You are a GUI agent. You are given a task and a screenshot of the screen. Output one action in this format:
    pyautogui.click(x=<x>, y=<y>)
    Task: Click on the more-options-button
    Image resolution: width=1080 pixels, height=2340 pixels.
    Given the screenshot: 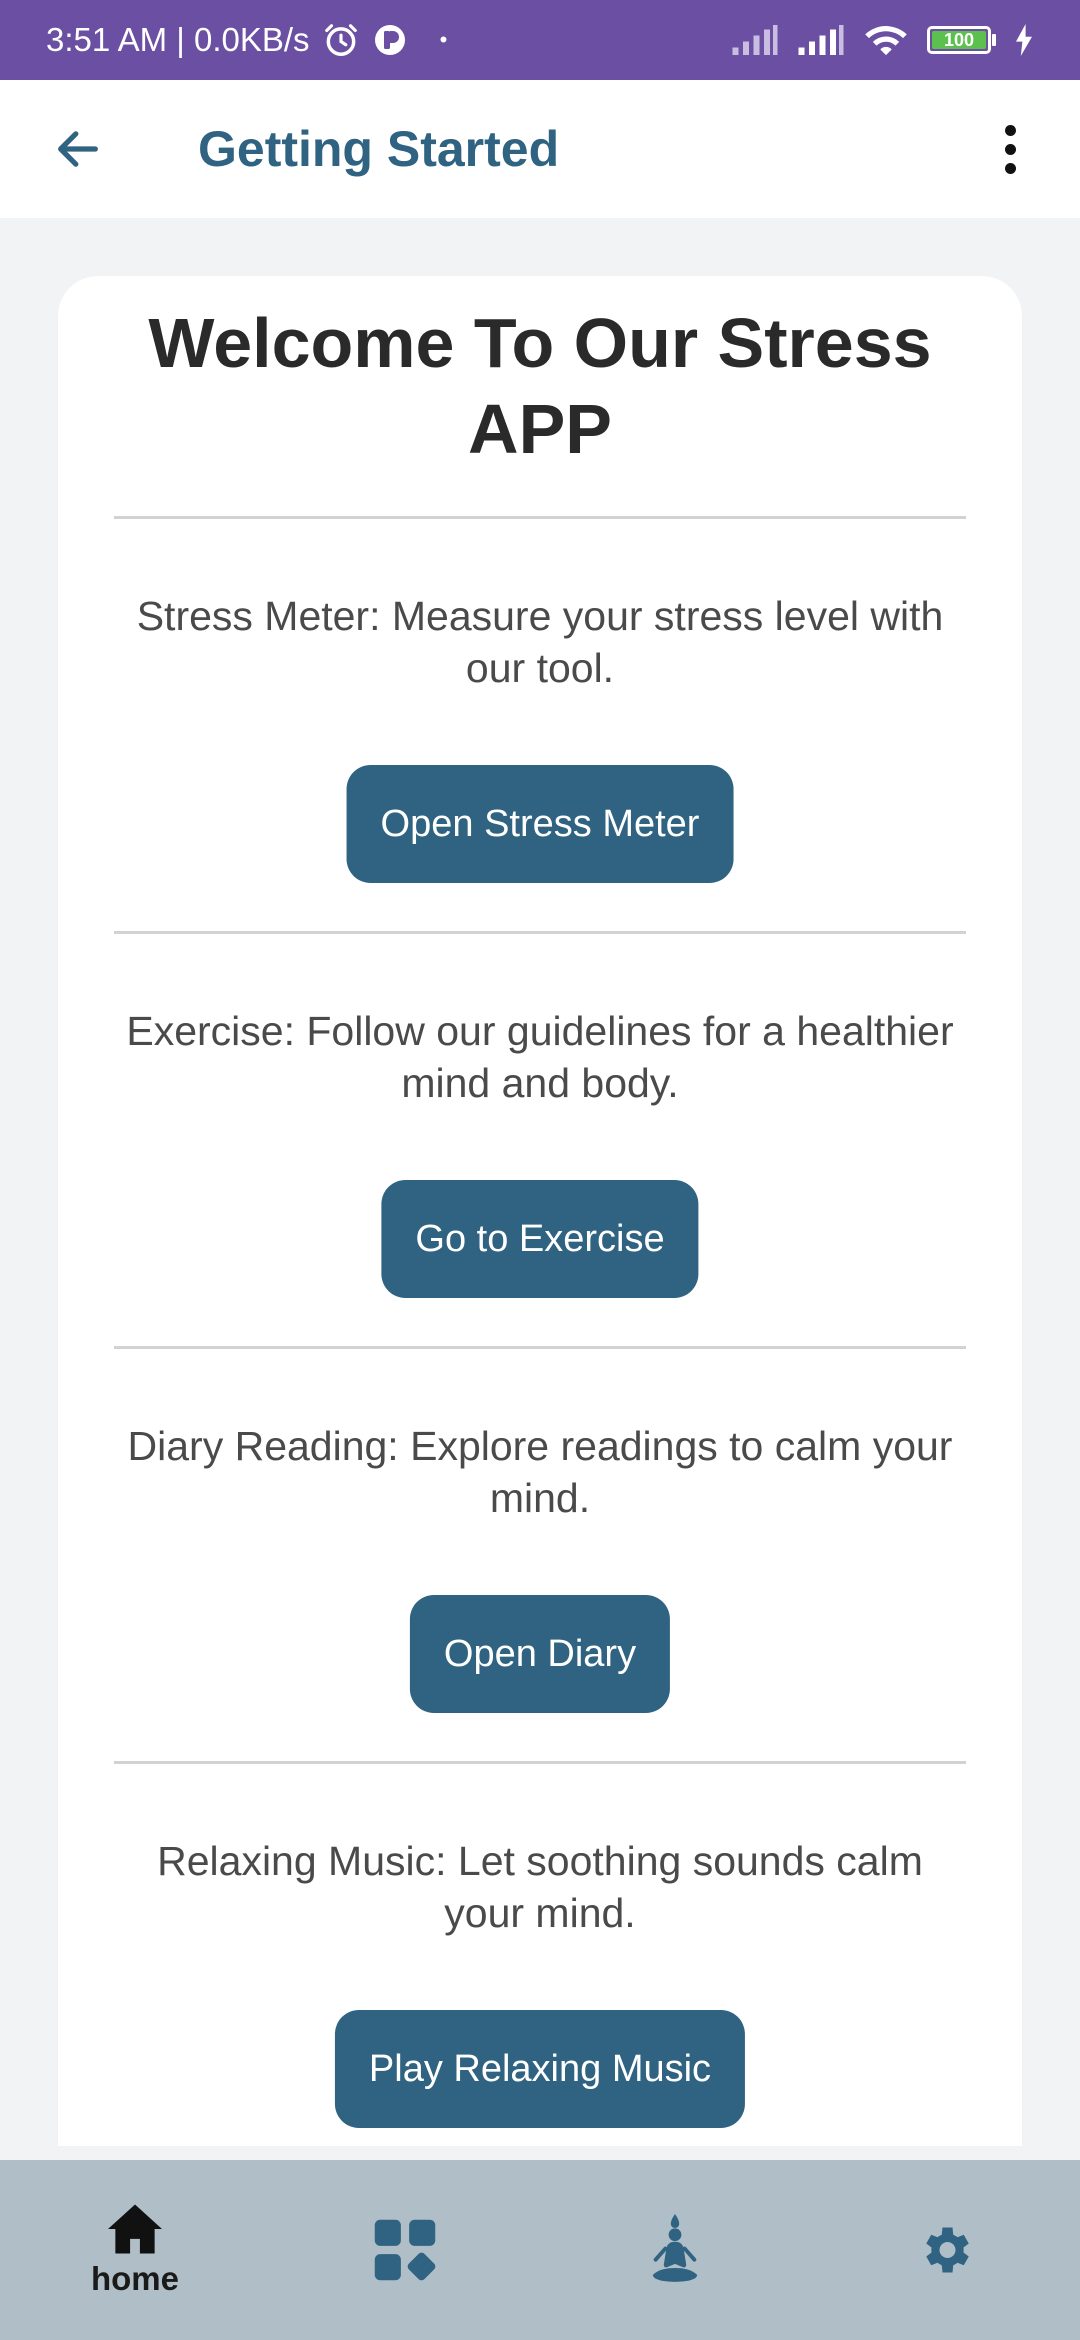 What is the action you would take?
    pyautogui.click(x=1010, y=149)
    